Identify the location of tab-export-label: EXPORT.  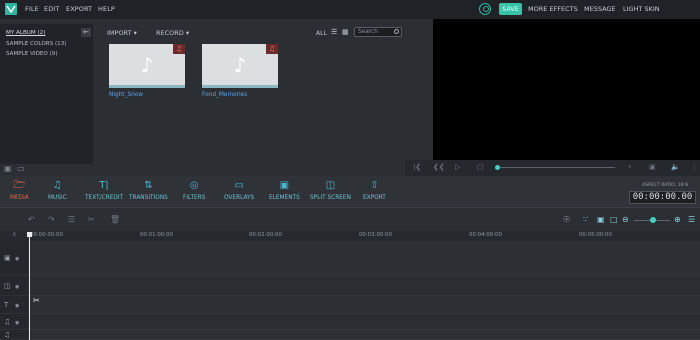
(374, 198).